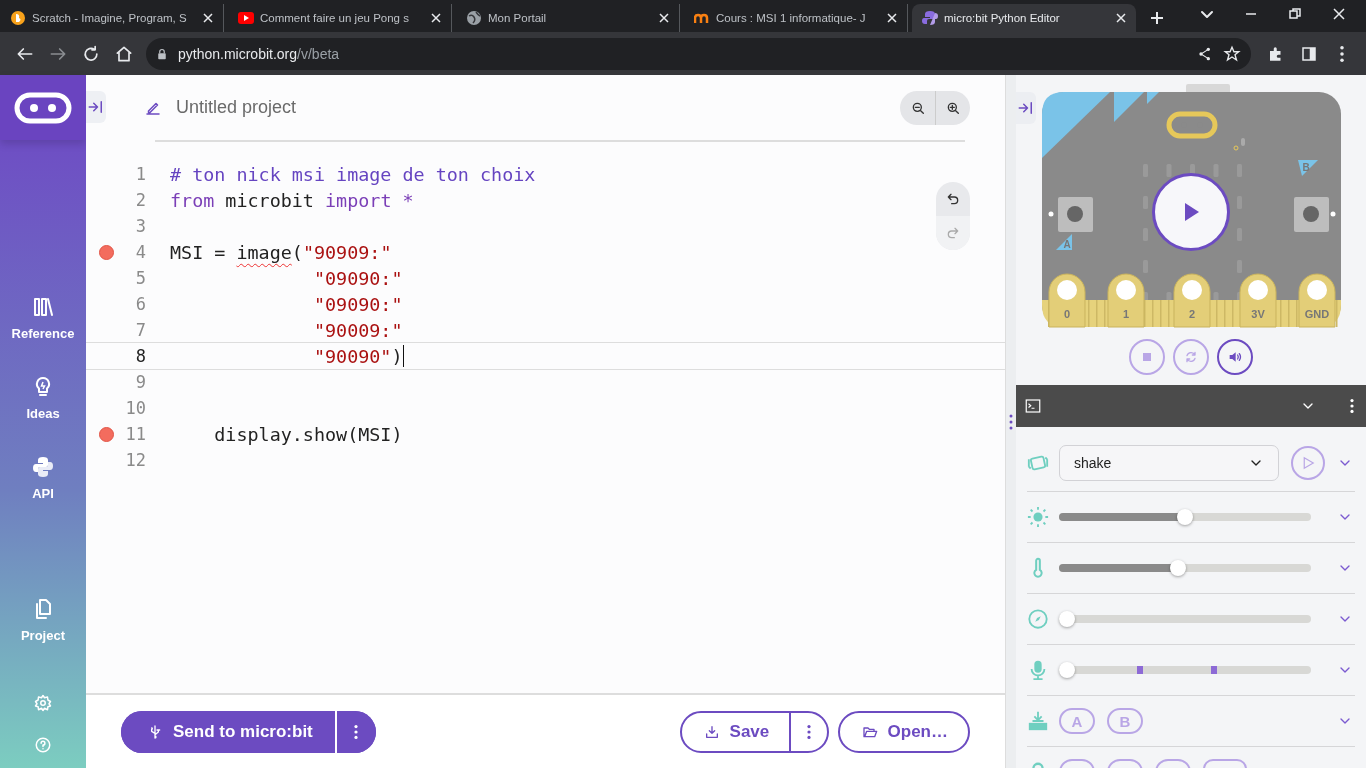  What do you see at coordinates (1192, 314) in the screenshot?
I see `pin-label: 2` at bounding box center [1192, 314].